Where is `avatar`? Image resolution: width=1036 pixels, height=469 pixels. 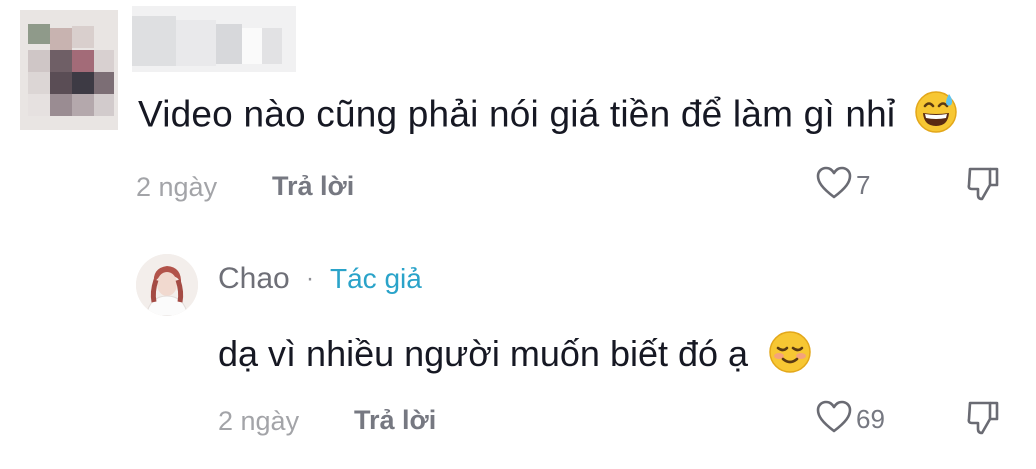
avatar is located at coordinates (69, 70).